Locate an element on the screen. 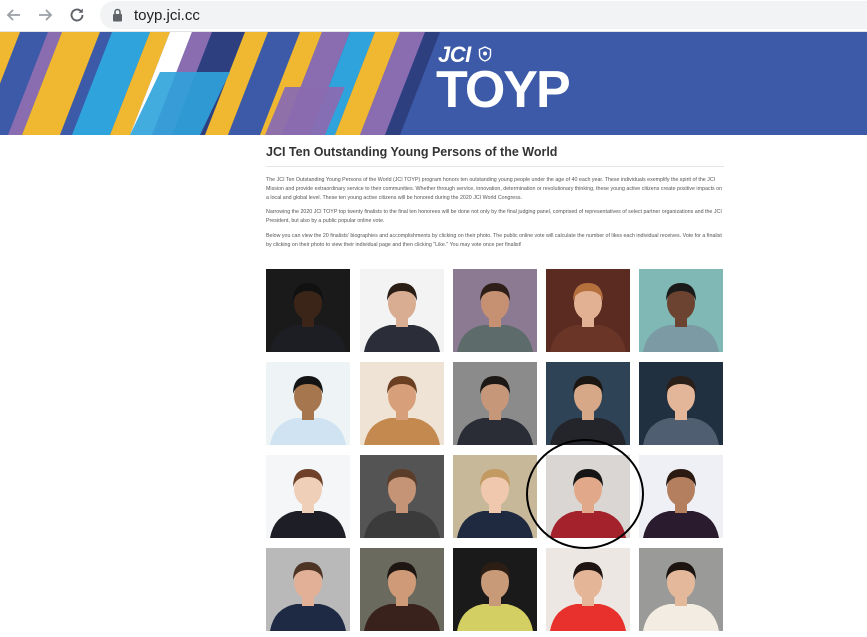  url-text: toyp.jci.cc is located at coordinates (167, 15).